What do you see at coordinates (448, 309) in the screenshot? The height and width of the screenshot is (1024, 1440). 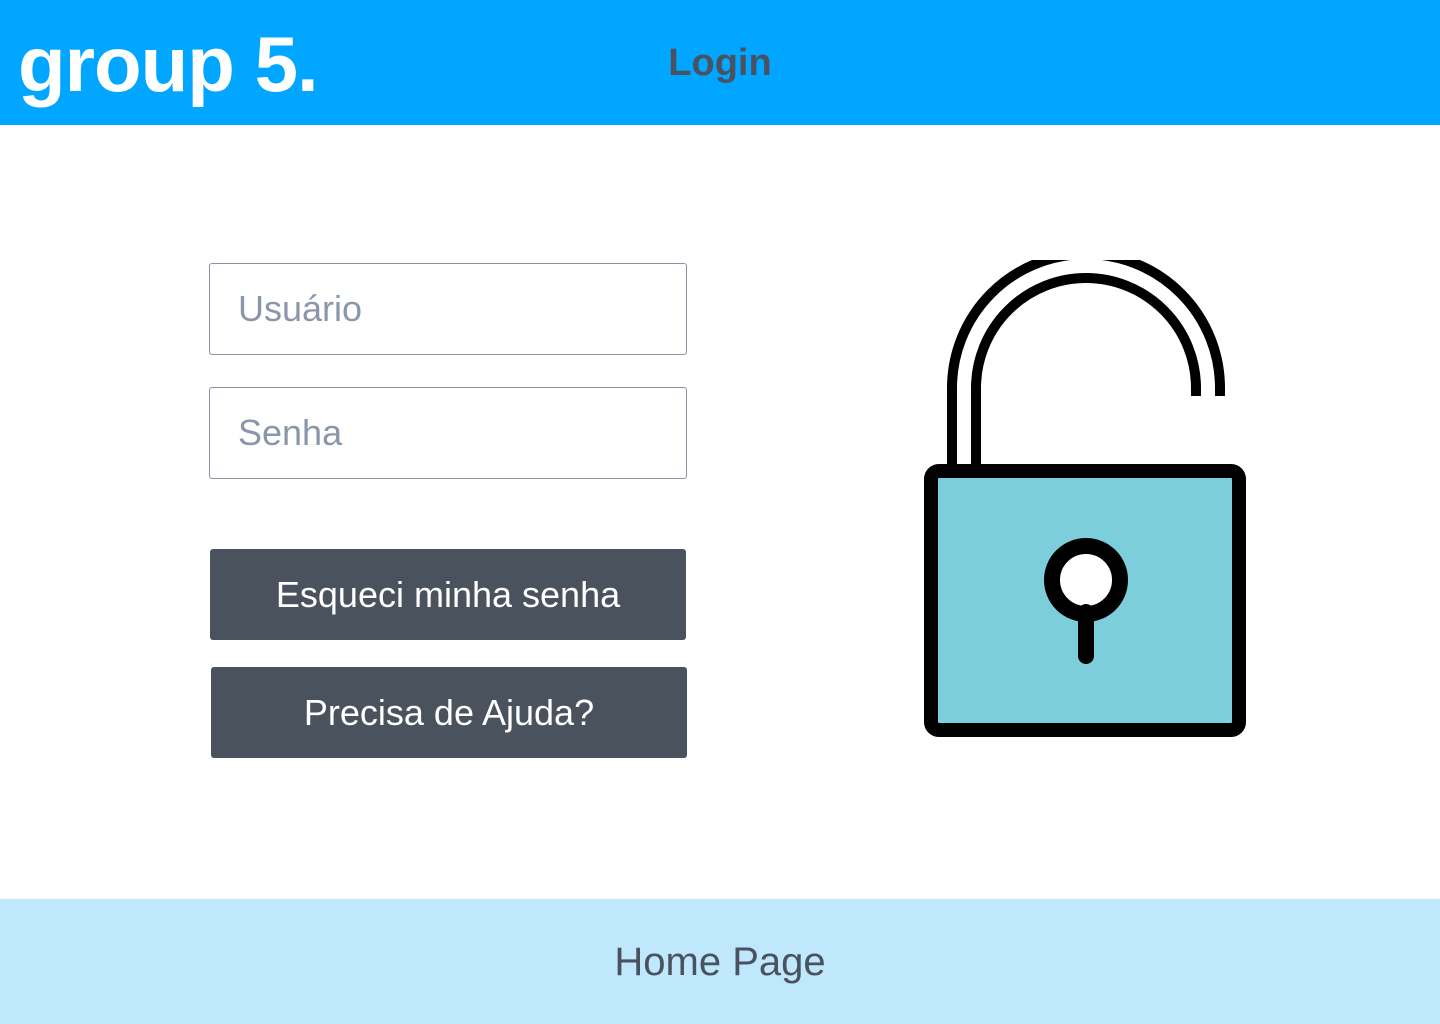 I see `username-input` at bounding box center [448, 309].